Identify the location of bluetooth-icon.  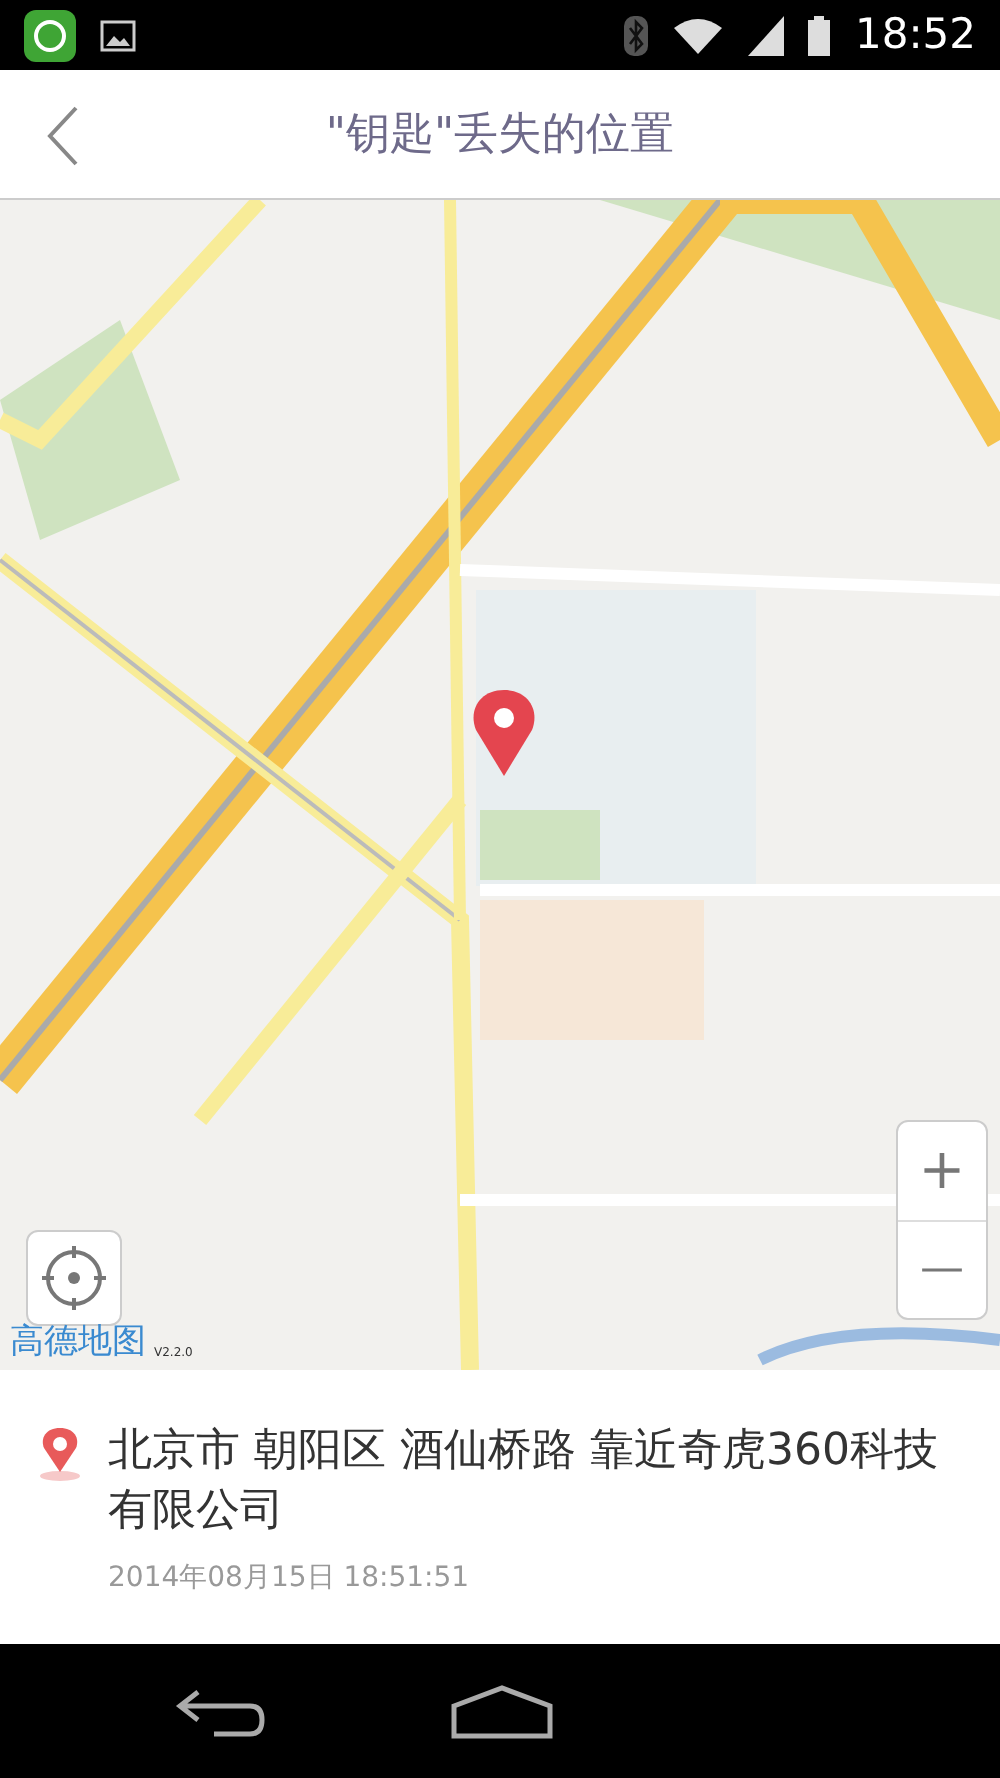
(636, 35).